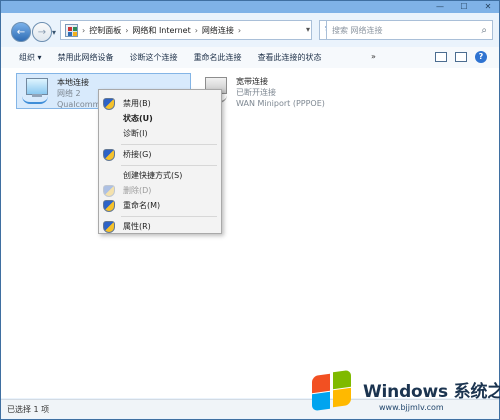 This screenshot has width=500, height=420. What do you see at coordinates (252, 81) in the screenshot?
I see `connection-name: 宽带连接` at bounding box center [252, 81].